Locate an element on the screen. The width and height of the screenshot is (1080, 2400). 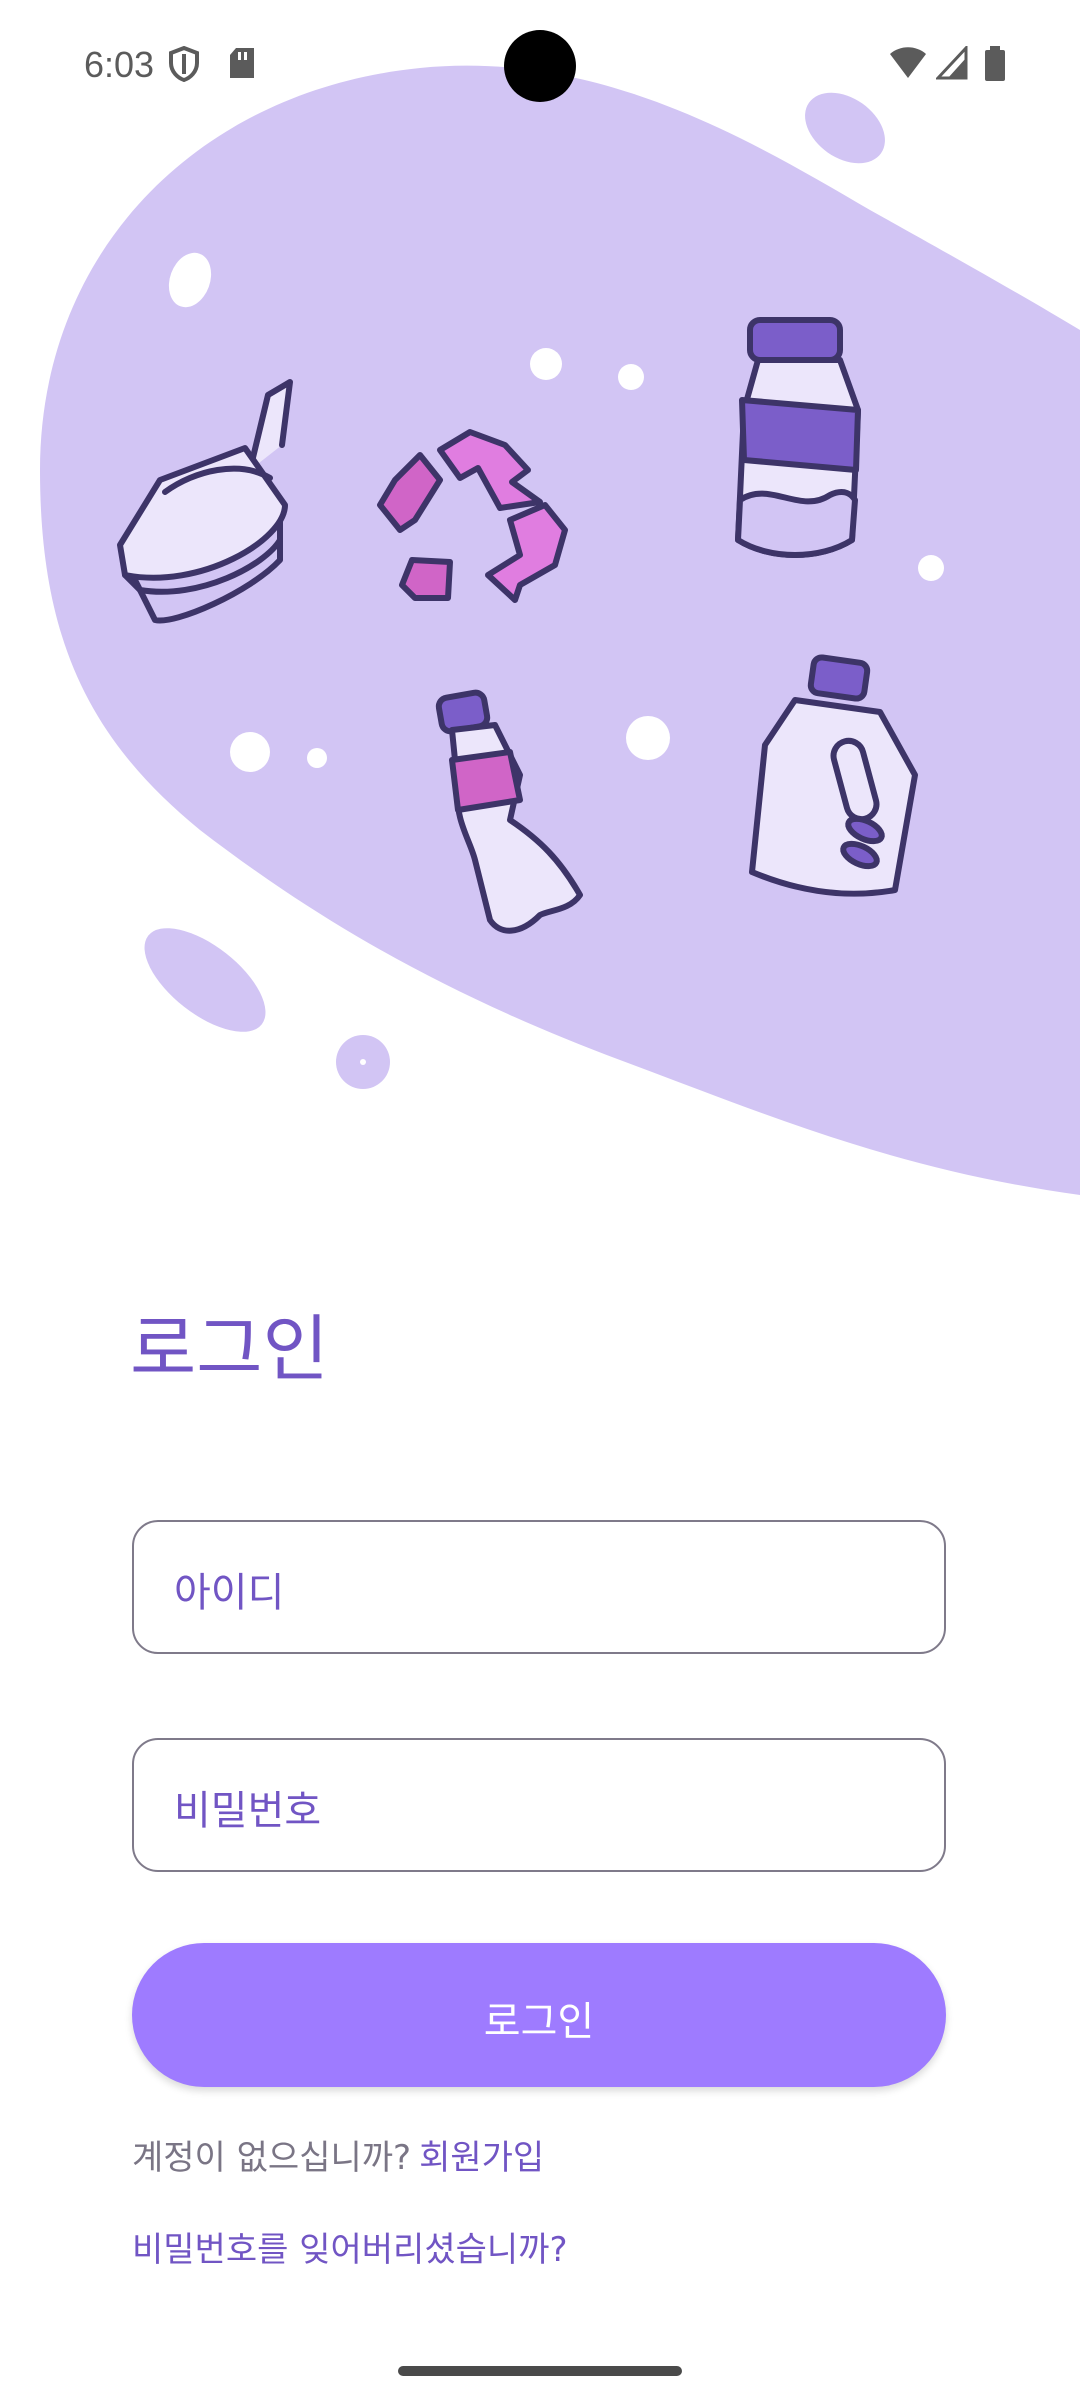
sd-card-icon is located at coordinates (242, 63).